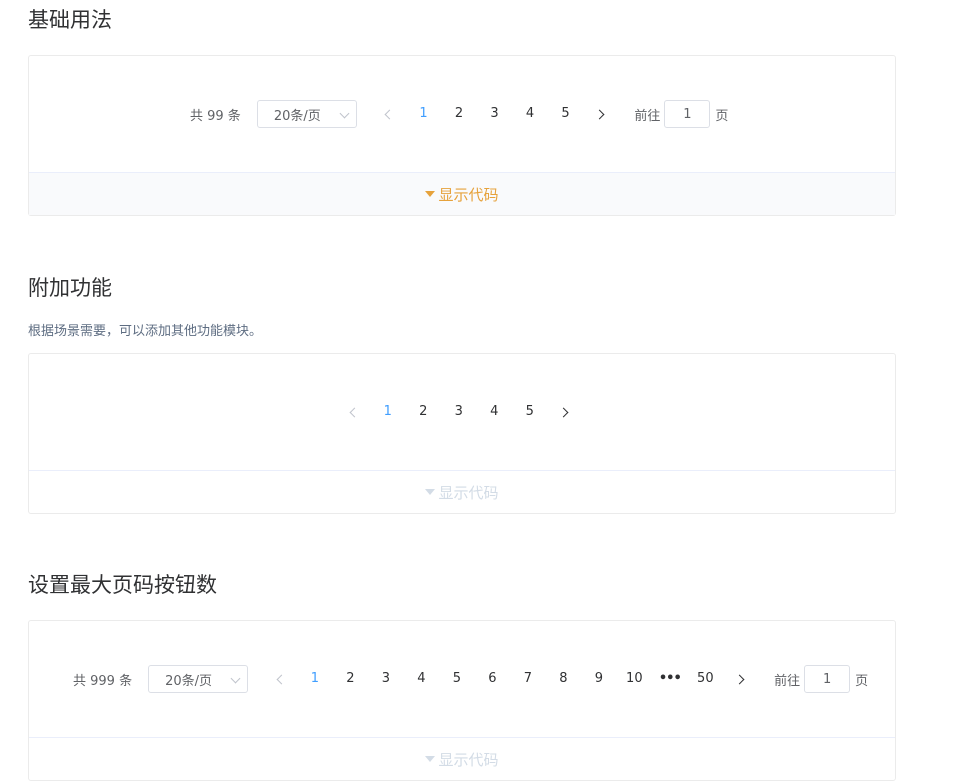  Describe the element at coordinates (599, 679) in the screenshot. I see `page-number: 9` at that location.